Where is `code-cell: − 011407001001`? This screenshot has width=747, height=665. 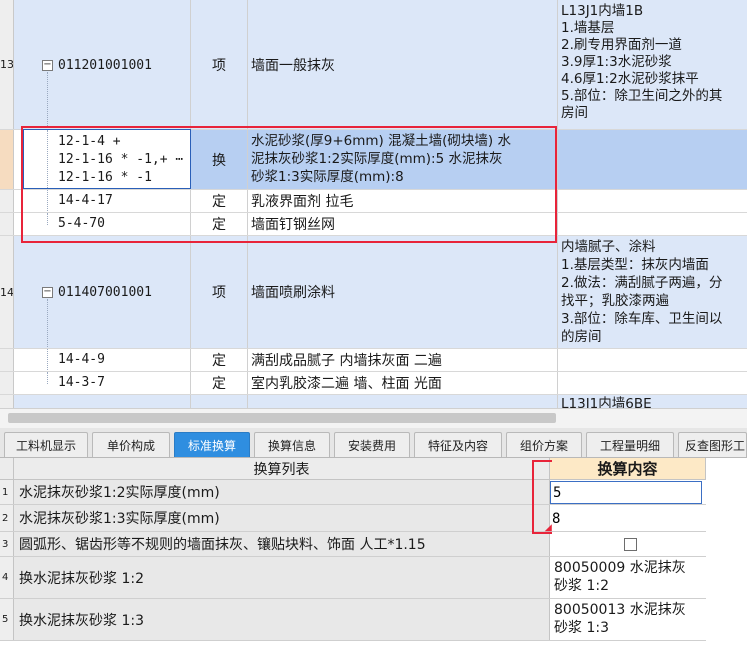 code-cell: − 011407001001 is located at coordinates (102, 292).